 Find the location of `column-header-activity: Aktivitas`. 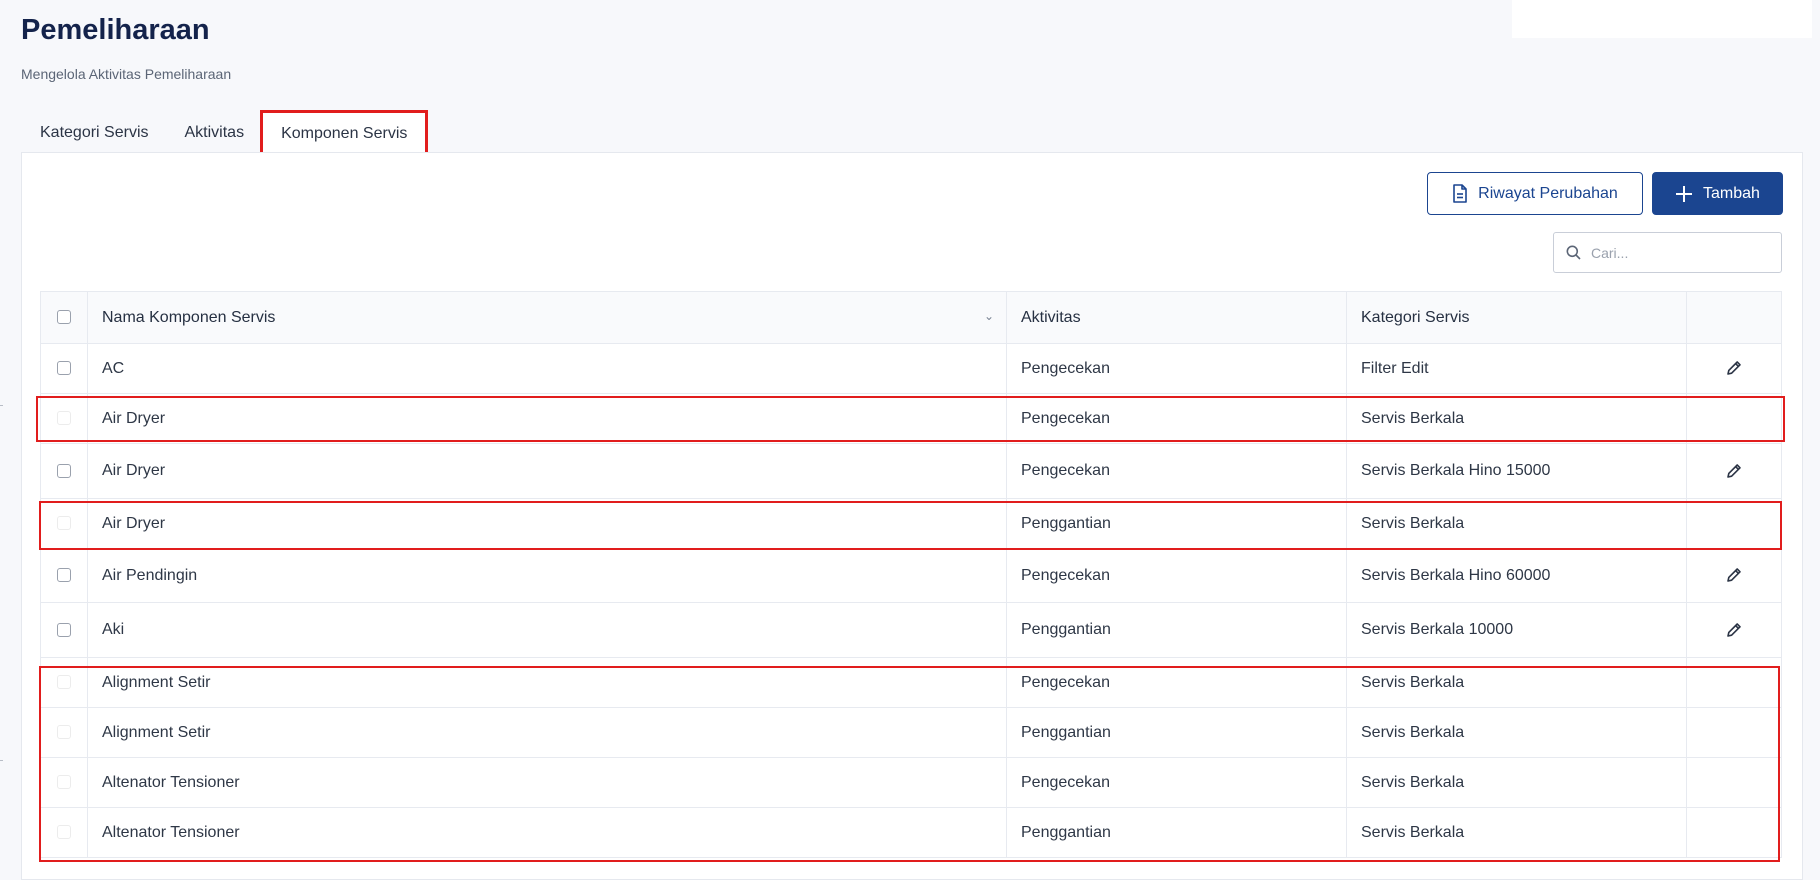

column-header-activity: Aktivitas is located at coordinates (1176, 317).